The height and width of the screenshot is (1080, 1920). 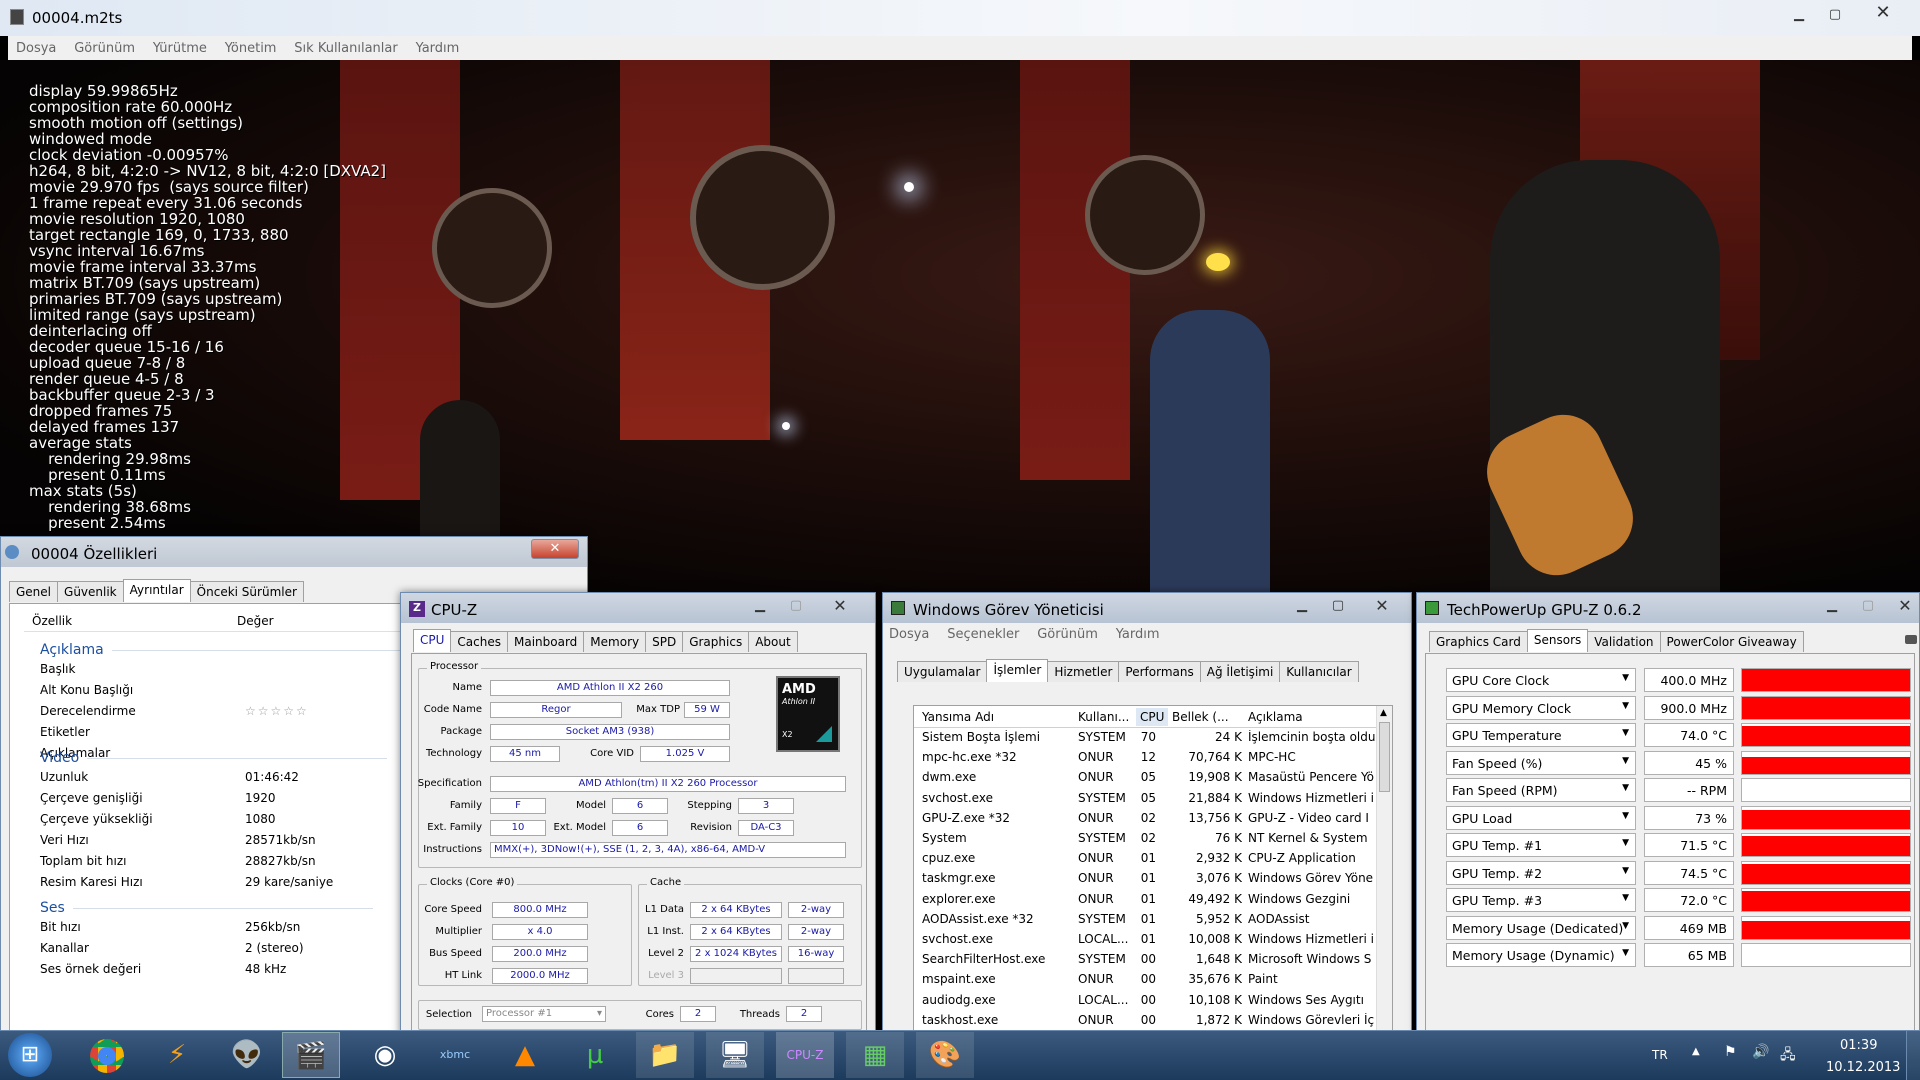 I want to click on close-button: ✕, so click(x=1883, y=14).